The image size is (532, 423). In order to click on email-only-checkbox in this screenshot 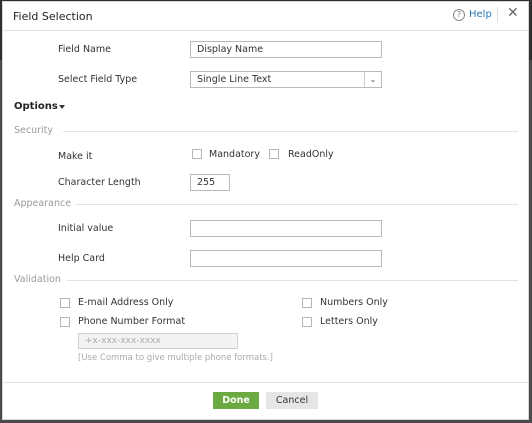, I will do `click(65, 303)`.